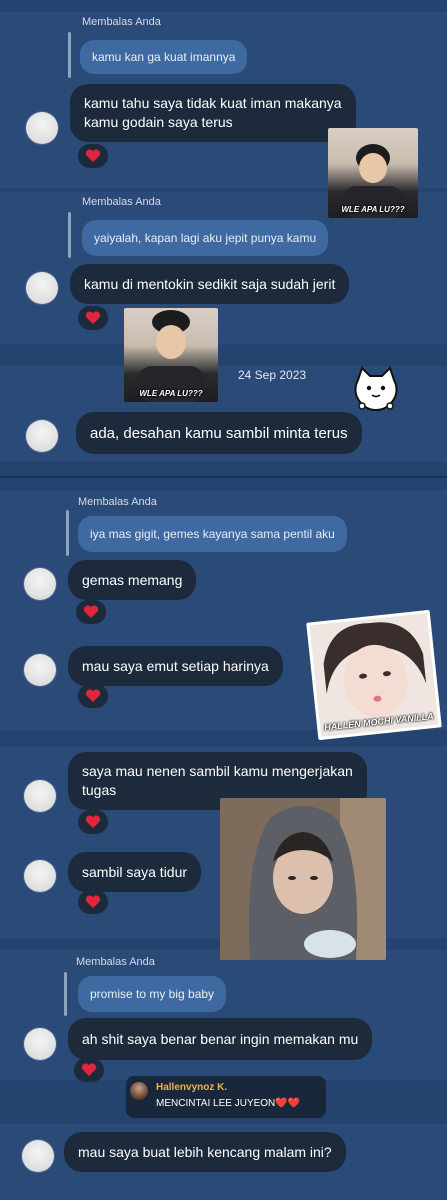 This screenshot has width=447, height=1200. What do you see at coordinates (223, 477) in the screenshot?
I see `divider` at bounding box center [223, 477].